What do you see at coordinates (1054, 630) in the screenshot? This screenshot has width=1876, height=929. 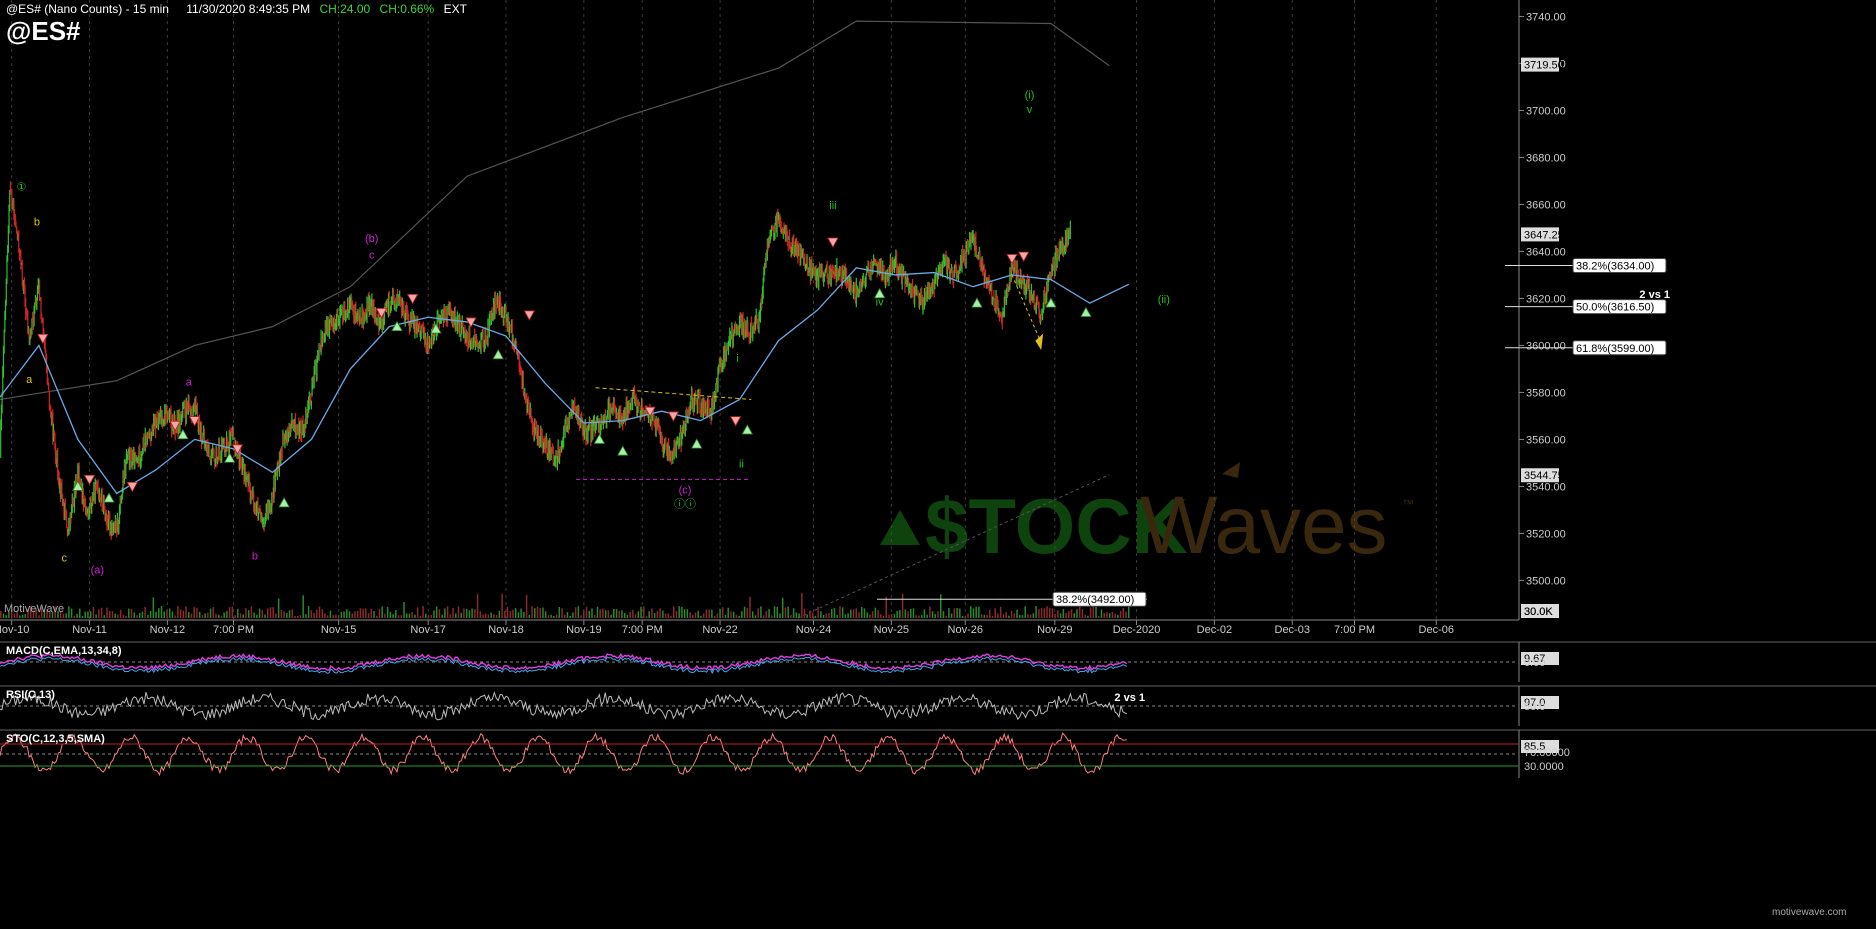 I see `time-tick-label: Nov-29` at bounding box center [1054, 630].